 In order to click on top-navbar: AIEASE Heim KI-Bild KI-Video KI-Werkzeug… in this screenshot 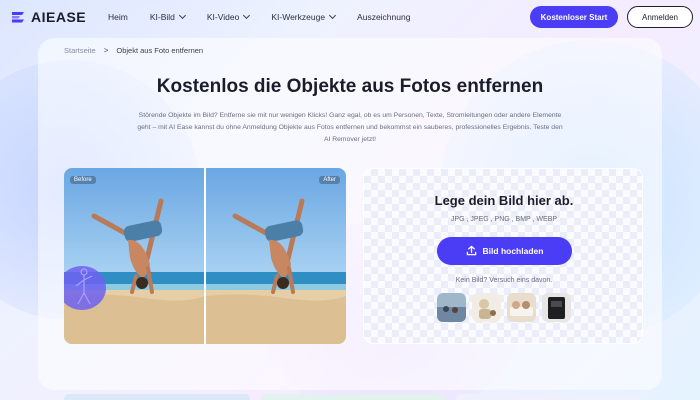, I will do `click(350, 18)`.